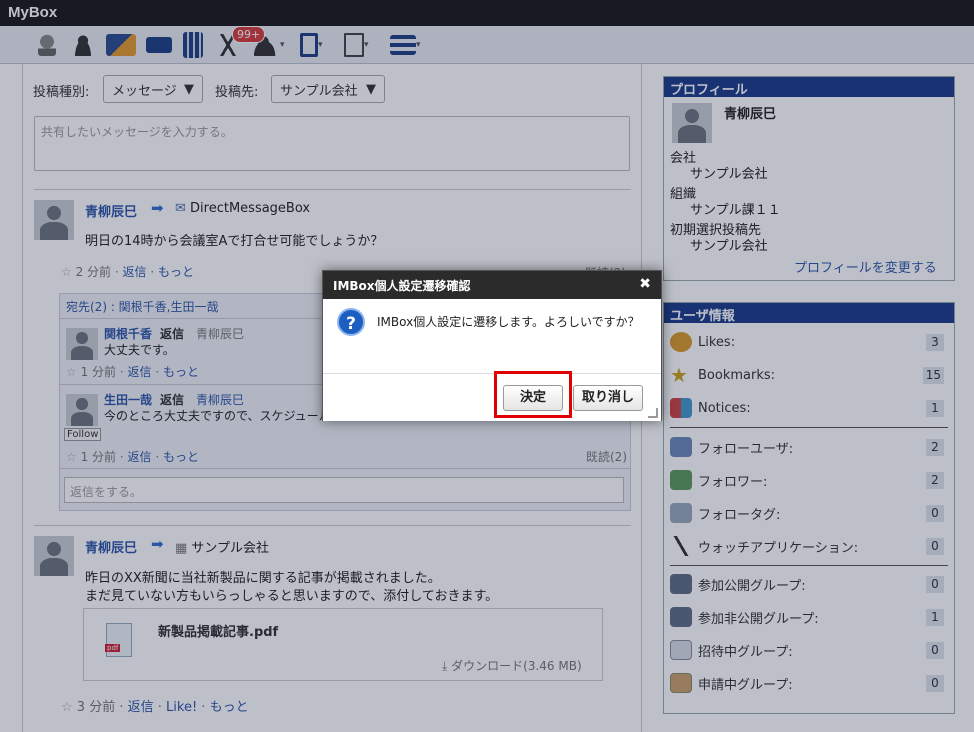 The width and height of the screenshot is (974, 732). I want to click on close-icon: ✖, so click(645, 284).